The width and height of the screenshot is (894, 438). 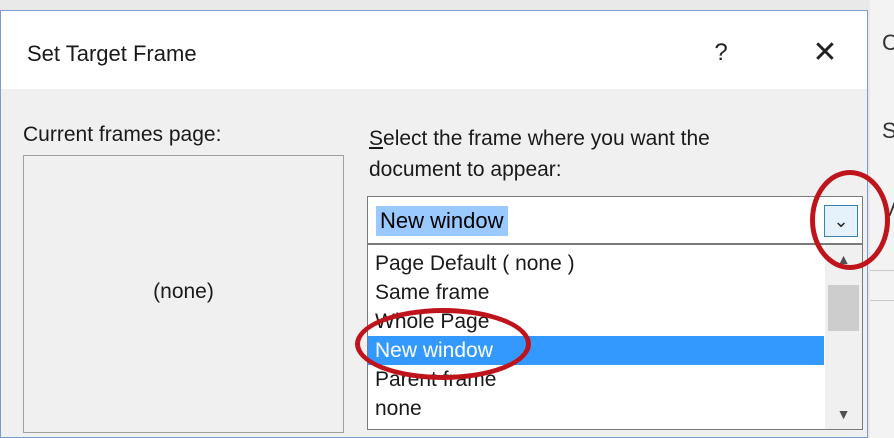 What do you see at coordinates (721, 53) in the screenshot?
I see `help-button: ?` at bounding box center [721, 53].